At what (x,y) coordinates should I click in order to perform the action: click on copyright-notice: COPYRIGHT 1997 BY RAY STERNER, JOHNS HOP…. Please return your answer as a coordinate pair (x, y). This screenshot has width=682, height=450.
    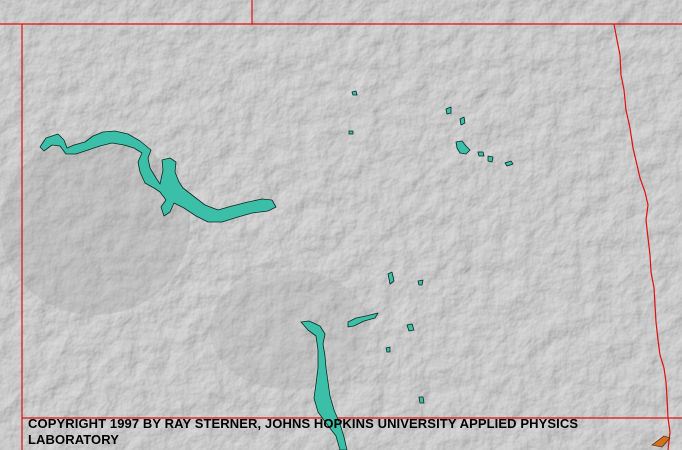
    Looking at the image, I should click on (303, 431).